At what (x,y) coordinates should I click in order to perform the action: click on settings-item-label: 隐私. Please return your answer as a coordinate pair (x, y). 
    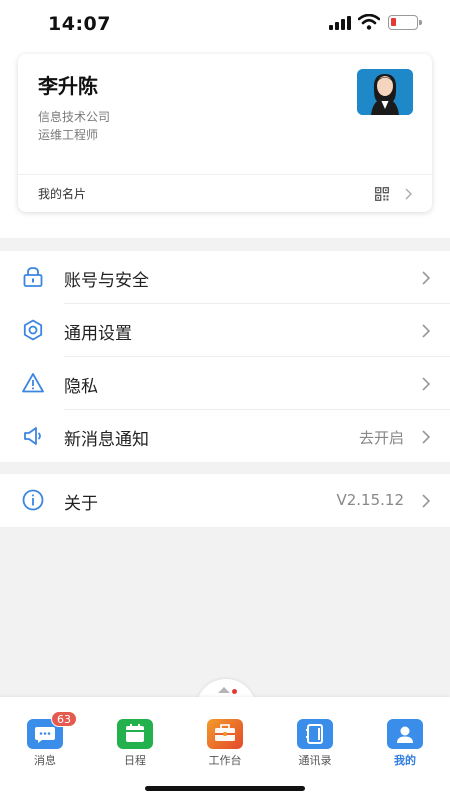
    Looking at the image, I should click on (81, 387).